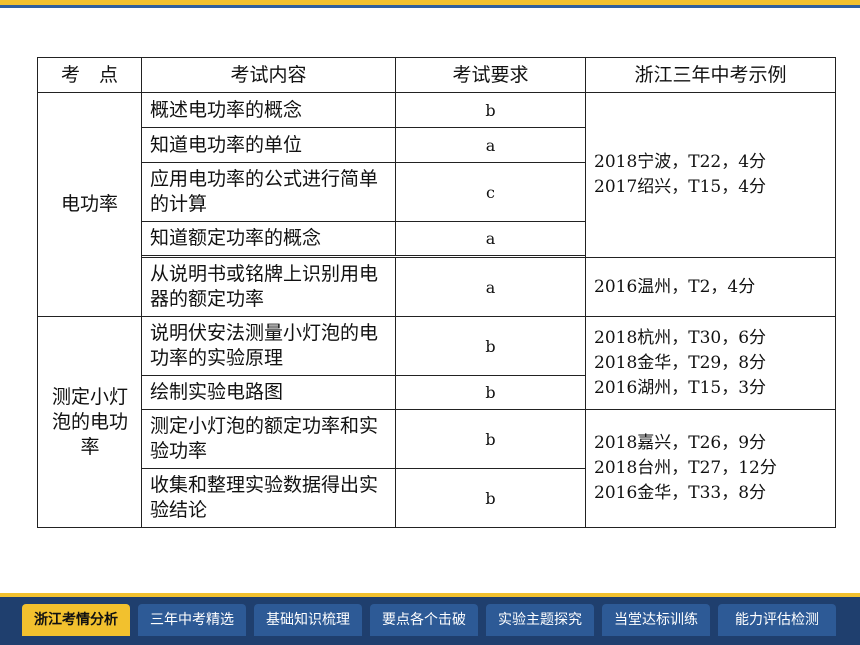 The height and width of the screenshot is (645, 860). What do you see at coordinates (268, 439) in the screenshot?
I see `content-cell: 测定小灯泡的额定功率和实验功率` at bounding box center [268, 439].